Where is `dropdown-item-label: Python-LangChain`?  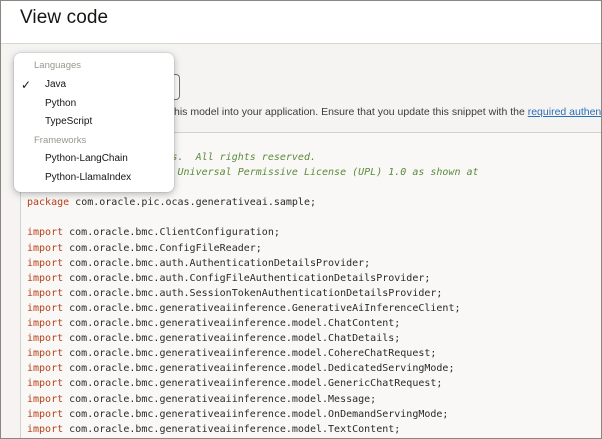
dropdown-item-label: Python-LangChain is located at coordinates (86, 158).